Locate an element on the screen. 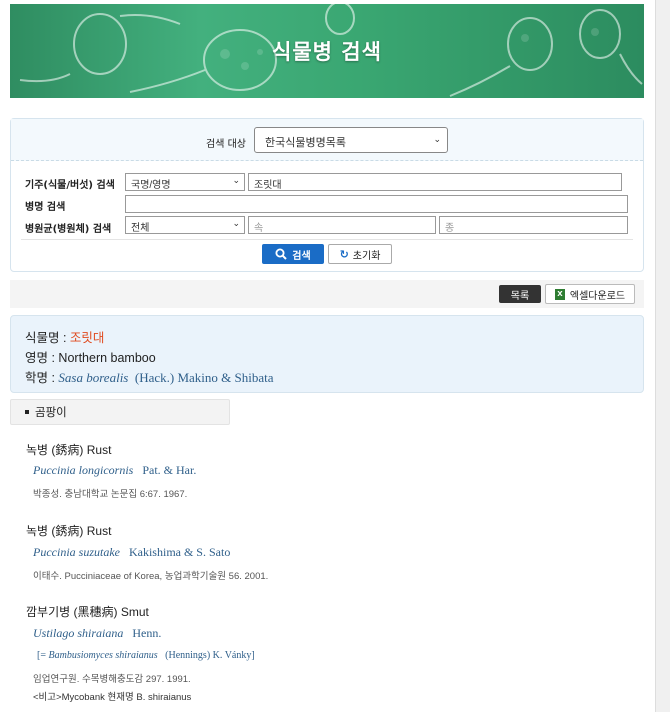  pathogen-search-label: 병원균(병원체) 검색 is located at coordinates (68, 229).